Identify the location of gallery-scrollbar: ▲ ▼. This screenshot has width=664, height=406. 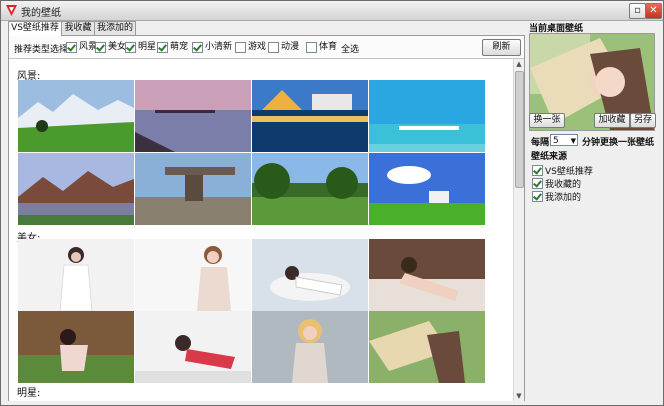
(518, 230).